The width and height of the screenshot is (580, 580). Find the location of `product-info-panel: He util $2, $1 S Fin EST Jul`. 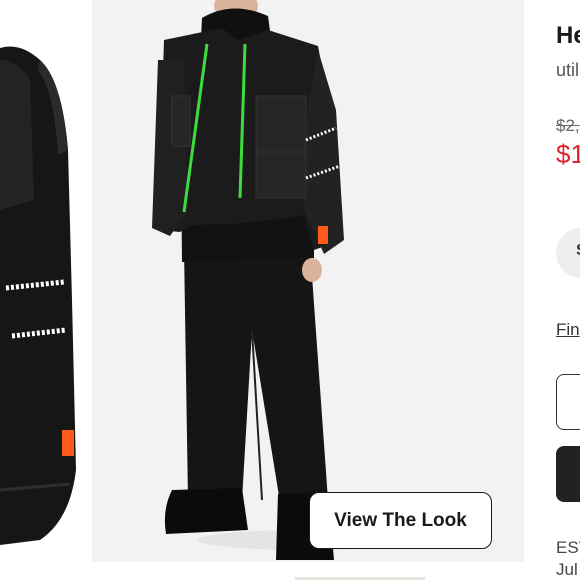

product-info-panel: He util $2, $1 S Fin EST Jul is located at coordinates (552, 290).